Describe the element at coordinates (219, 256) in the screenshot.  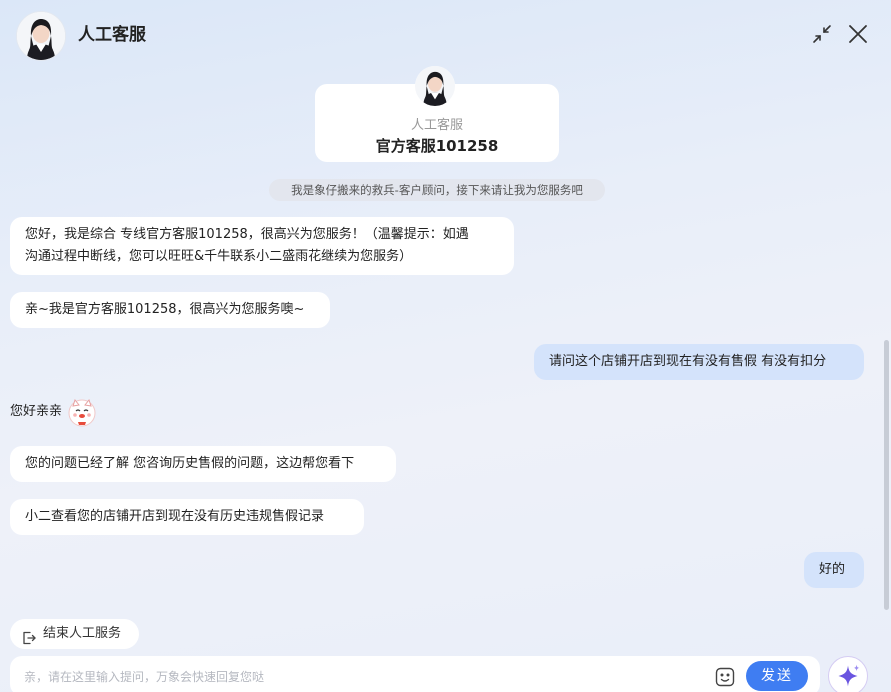
I see `message-text: 沟通过程中断线，您可以旺旺&千牛联系小二盛雨花继续为您服务）` at that location.